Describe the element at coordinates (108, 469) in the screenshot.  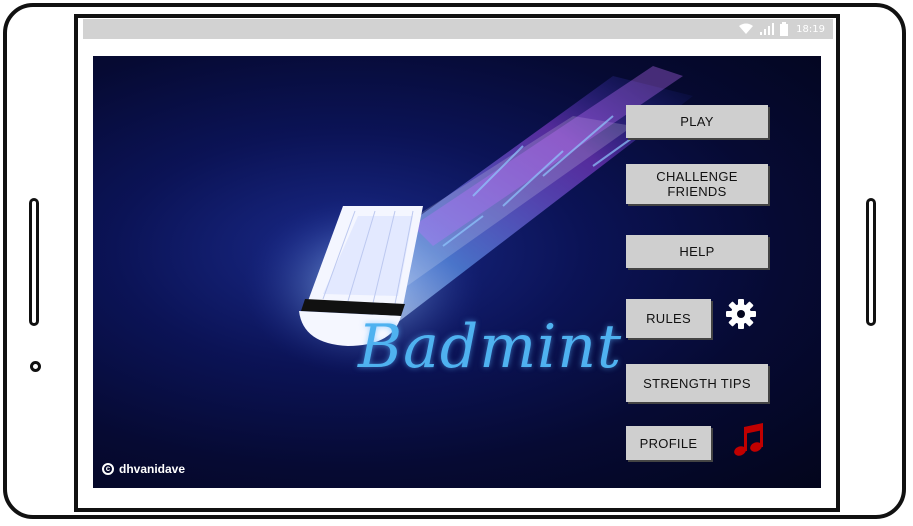
I see `copyright-icon: c` at that location.